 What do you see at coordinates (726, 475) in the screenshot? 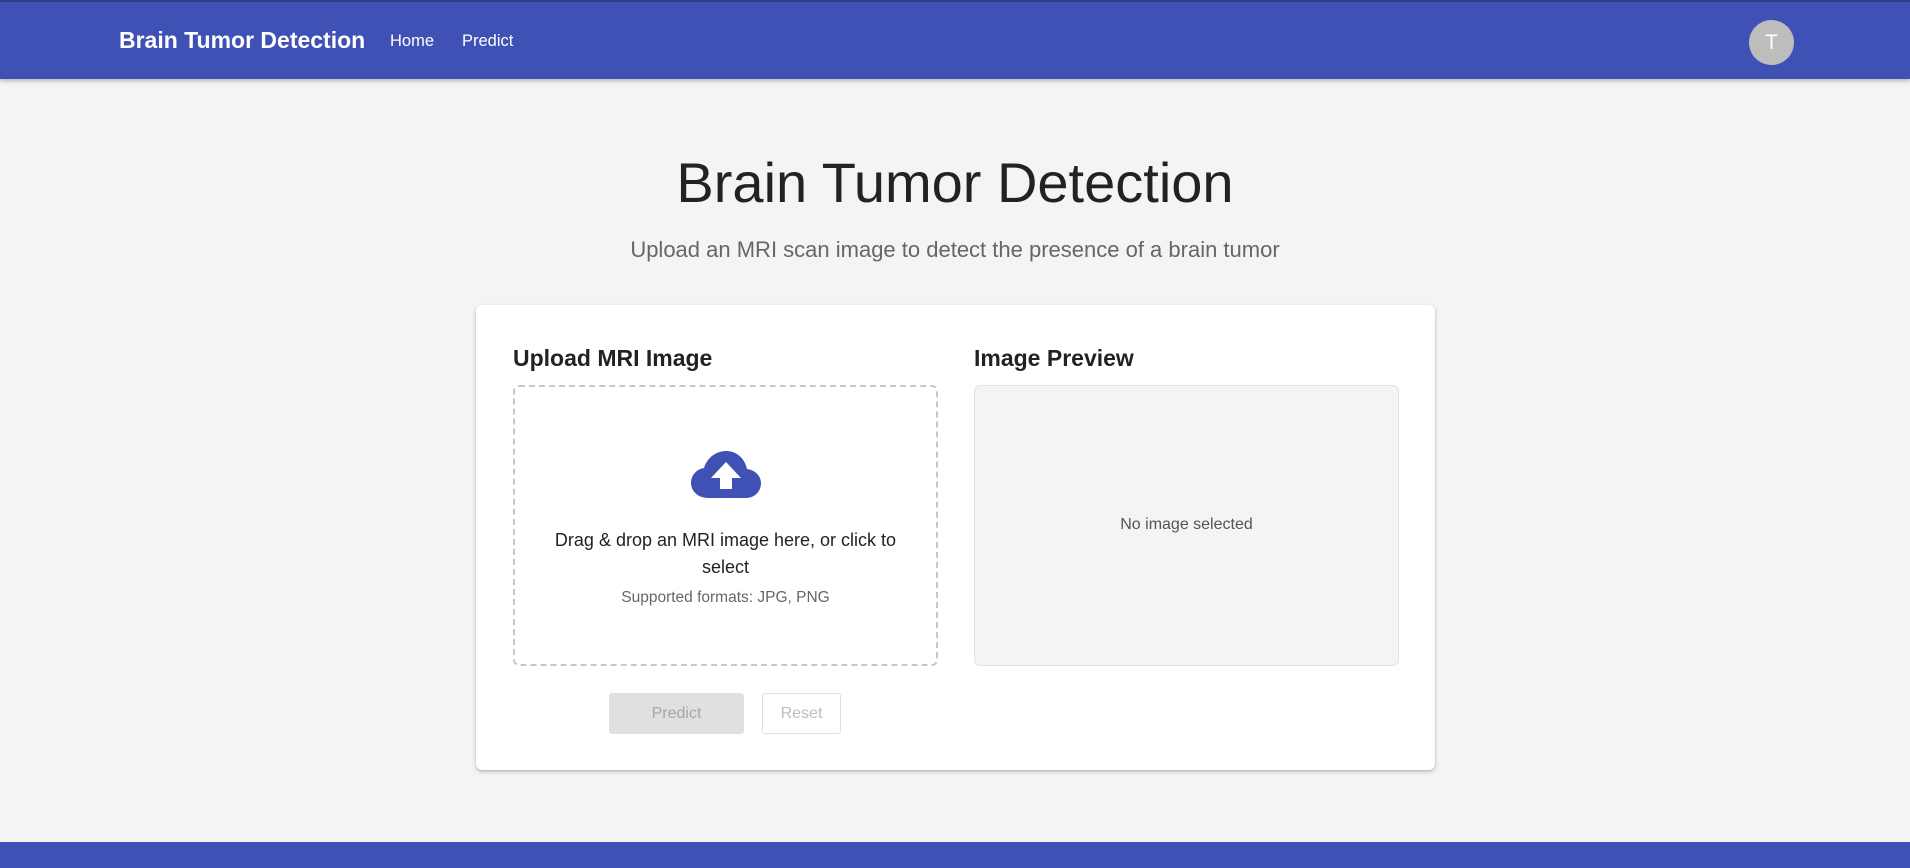
I see `cloud-upload-icon` at bounding box center [726, 475].